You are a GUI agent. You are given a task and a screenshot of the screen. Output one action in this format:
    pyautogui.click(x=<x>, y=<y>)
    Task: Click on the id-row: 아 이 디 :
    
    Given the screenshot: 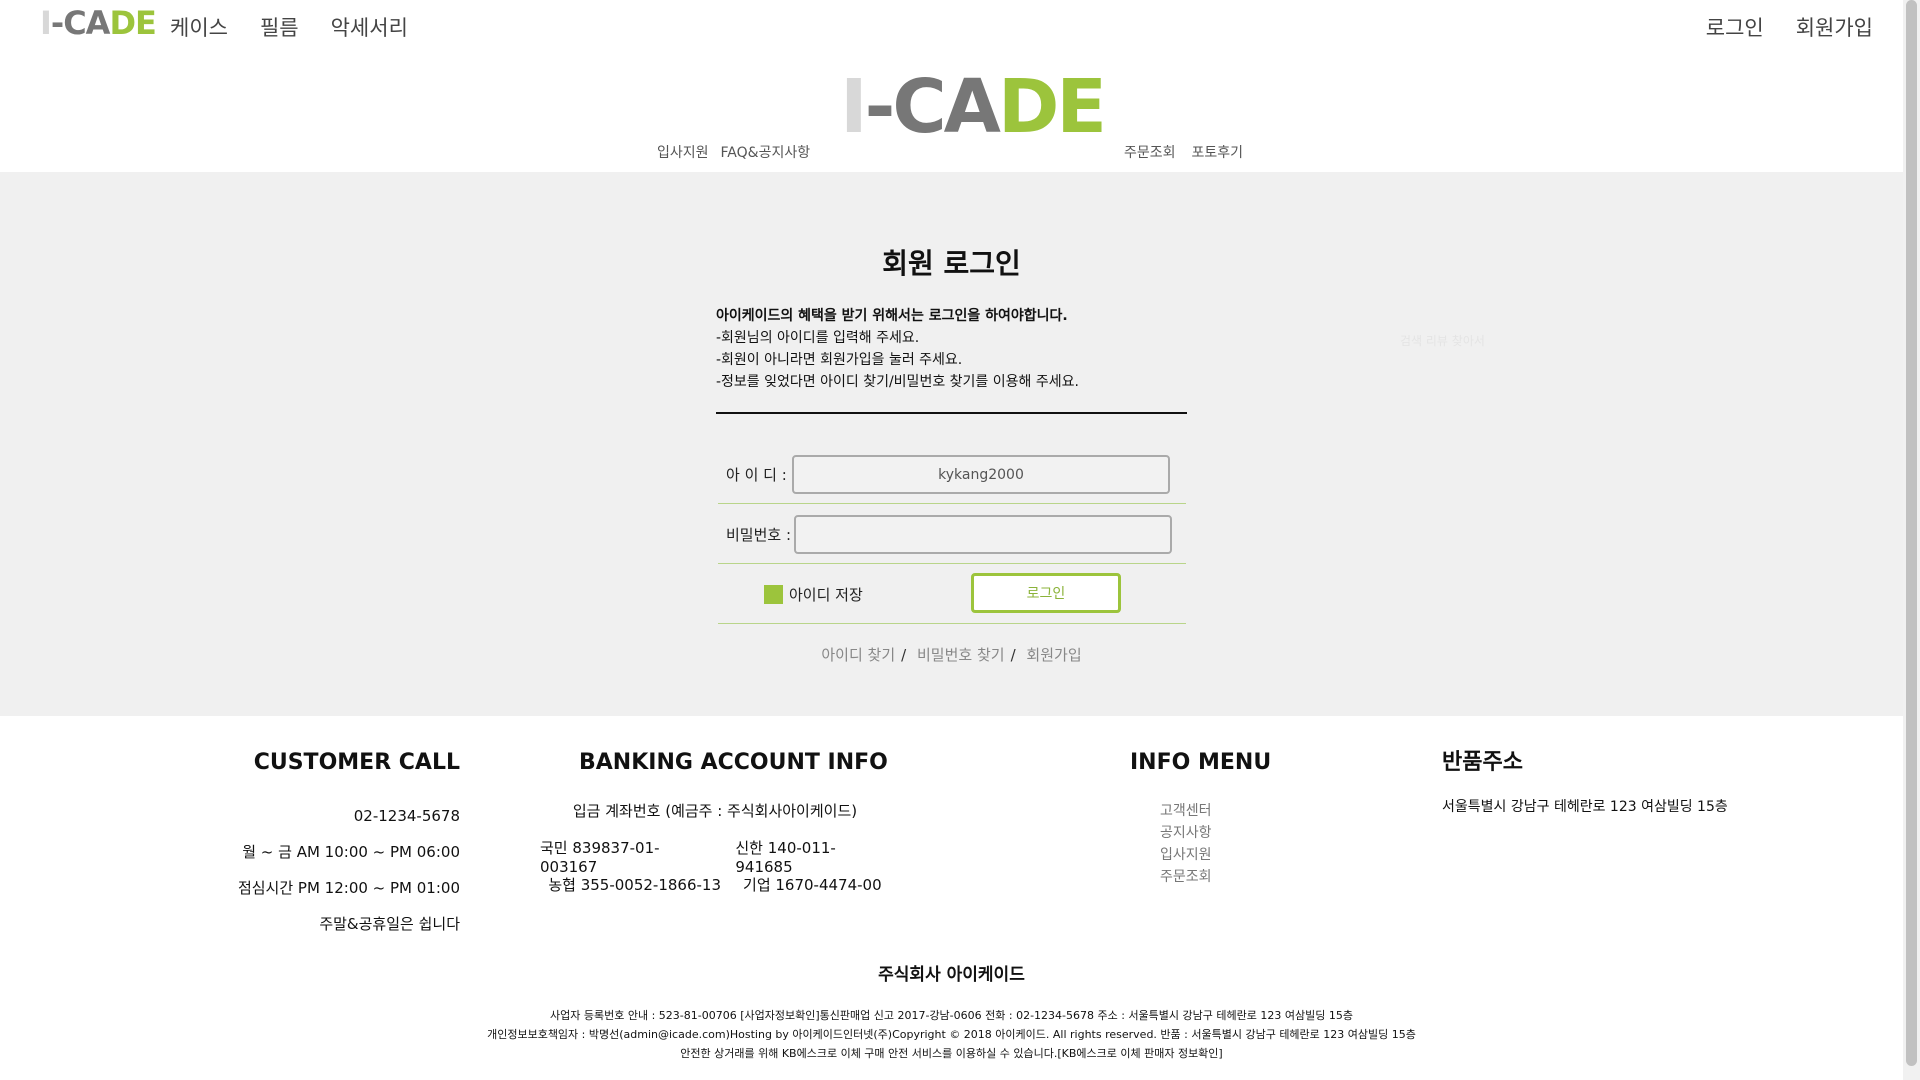 What is the action you would take?
    pyautogui.click(x=952, y=474)
    